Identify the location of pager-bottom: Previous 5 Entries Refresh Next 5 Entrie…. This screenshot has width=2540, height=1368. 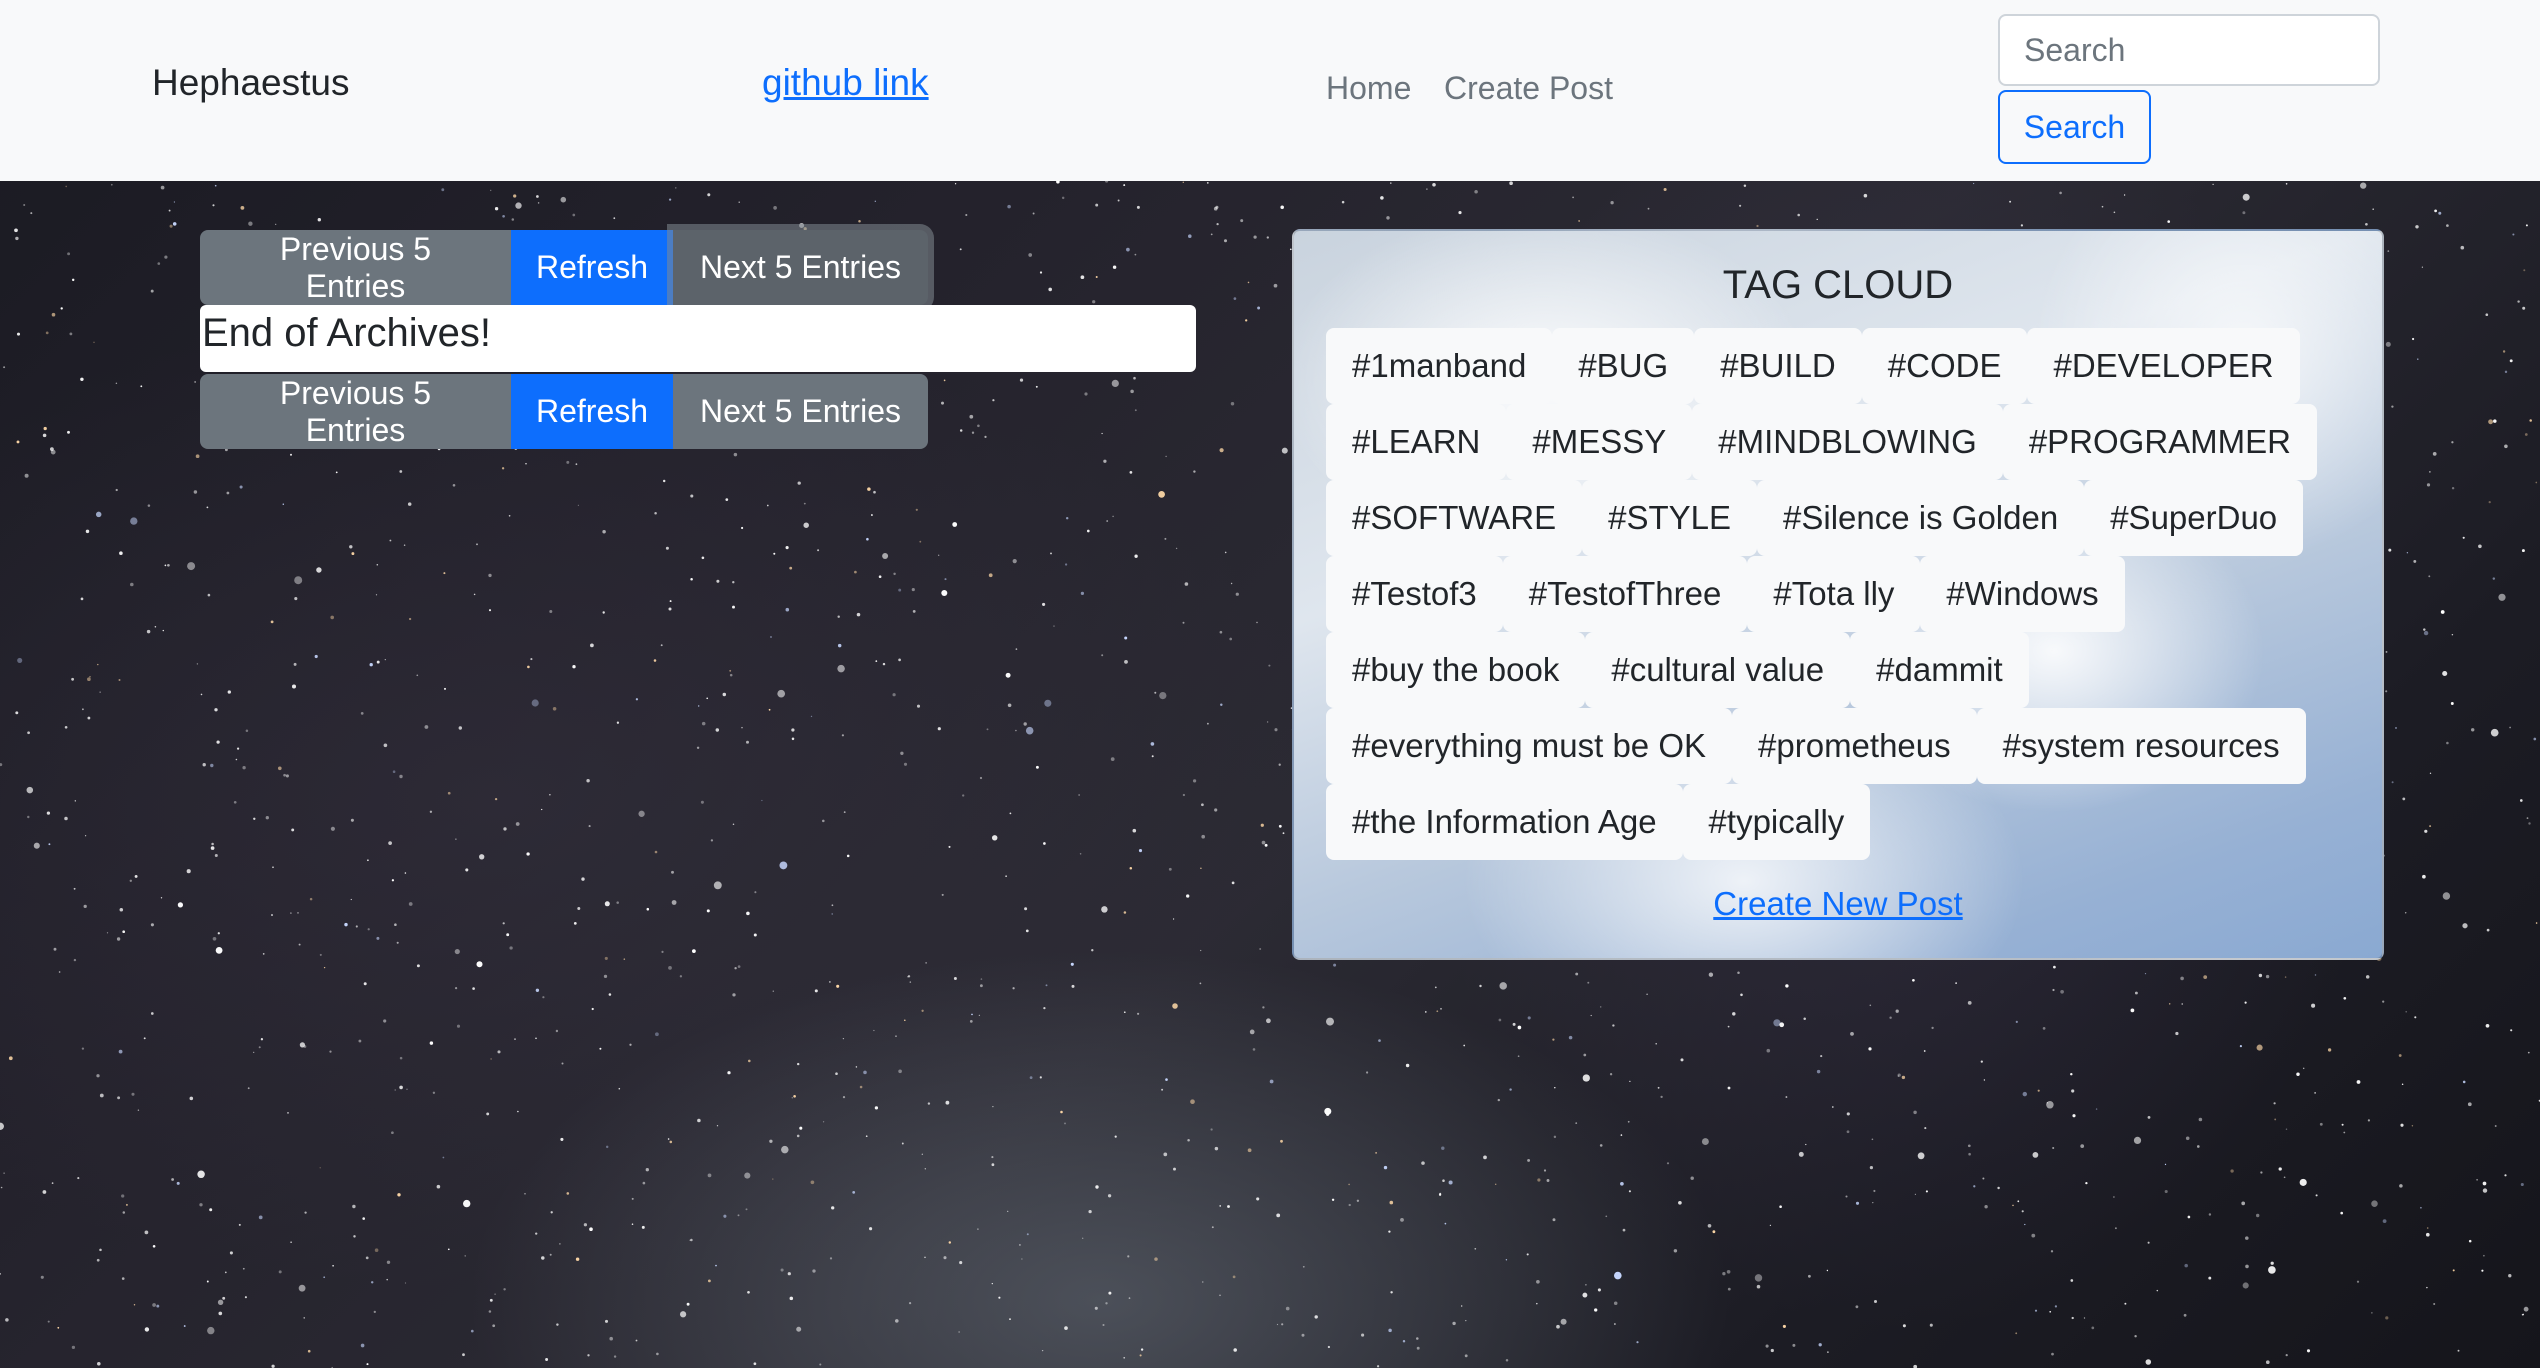
(564, 411).